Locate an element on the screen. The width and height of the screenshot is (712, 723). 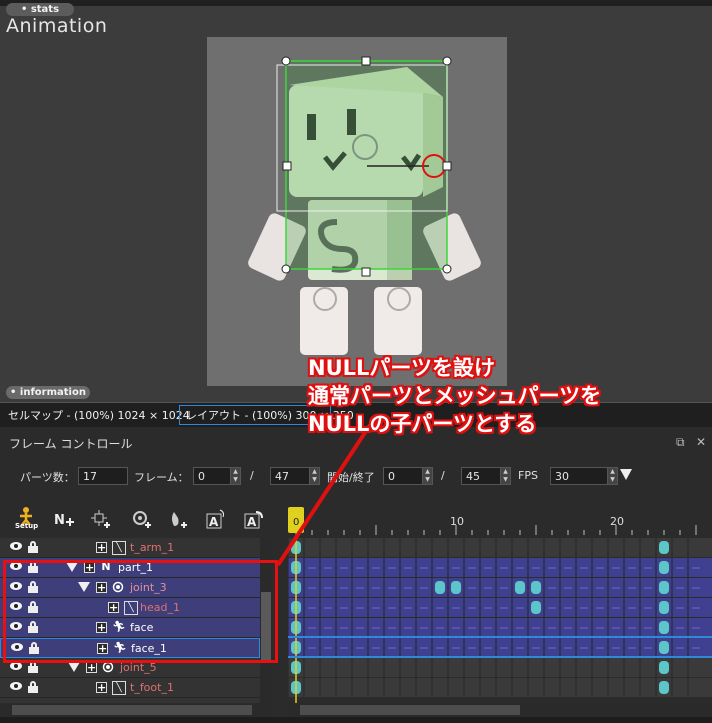
annotation-arrow is located at coordinates (324, 495).